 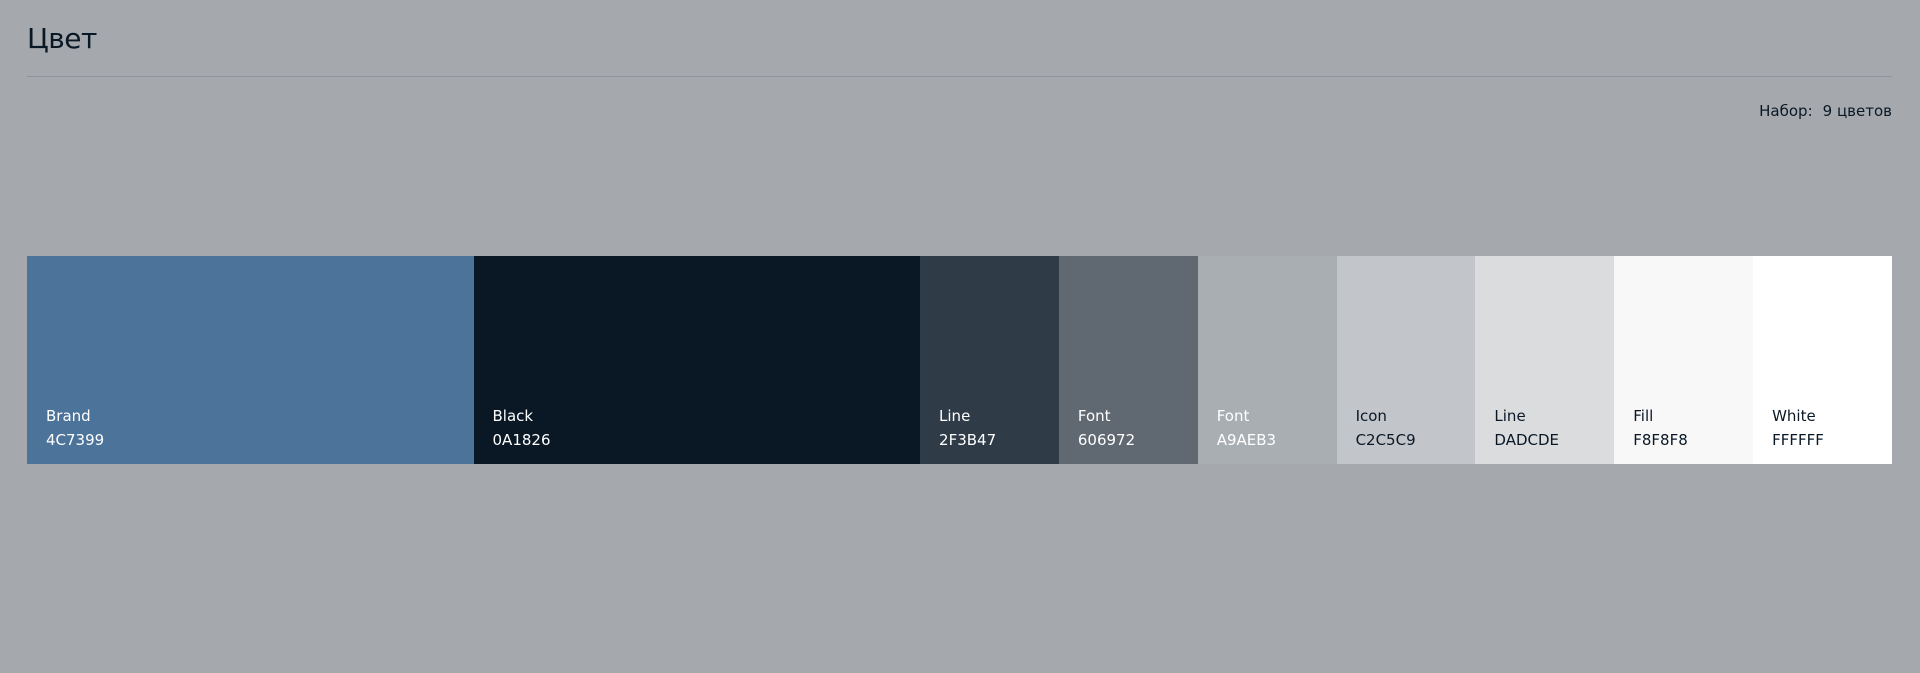 I want to click on swatch-hex: DADCDE, so click(x=1527, y=440).